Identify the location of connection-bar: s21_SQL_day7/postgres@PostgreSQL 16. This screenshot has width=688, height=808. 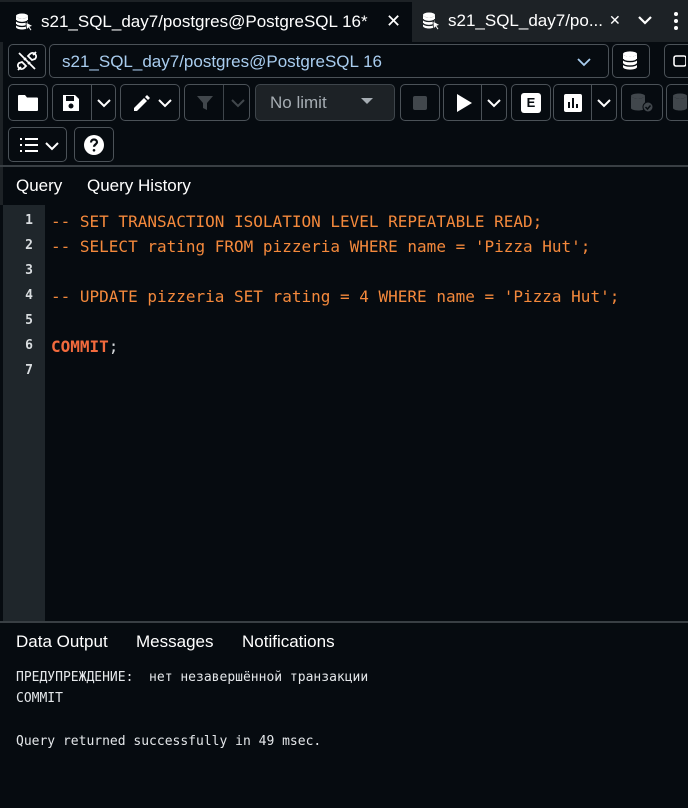
(344, 62).